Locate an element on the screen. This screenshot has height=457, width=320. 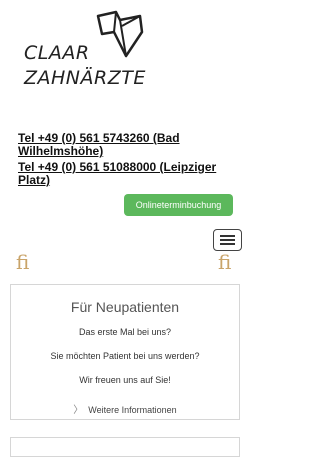
ornament-right: fi is located at coordinates (225, 262).